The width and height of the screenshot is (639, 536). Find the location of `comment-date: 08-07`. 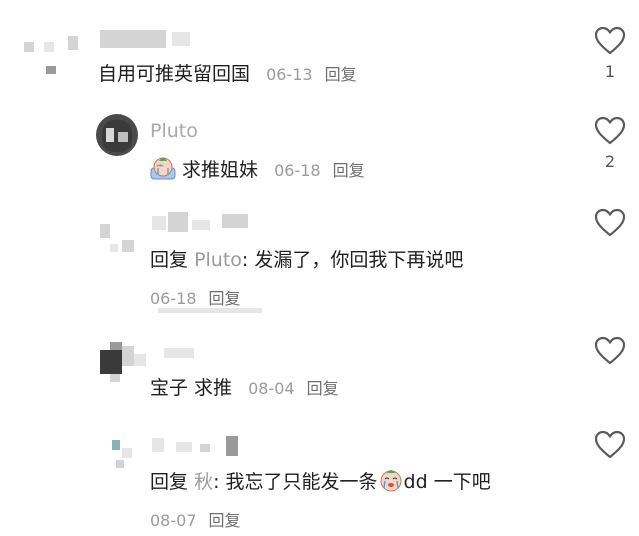

comment-date: 08-07 is located at coordinates (173, 520).